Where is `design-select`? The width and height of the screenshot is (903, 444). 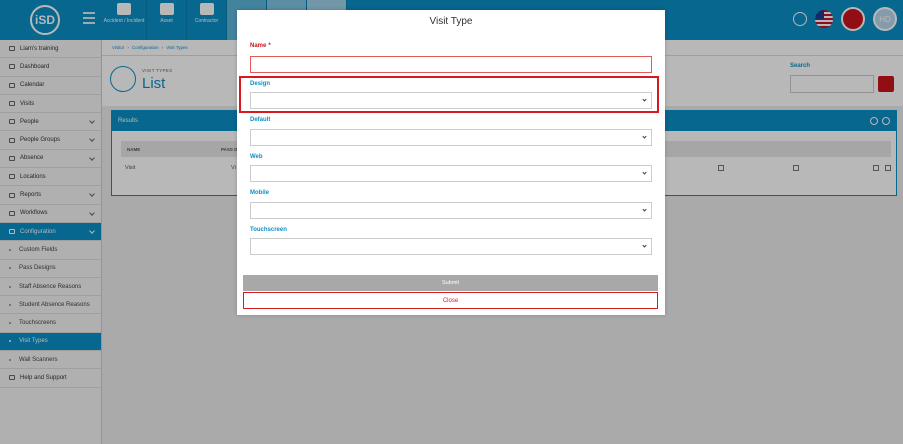
design-select is located at coordinates (451, 100).